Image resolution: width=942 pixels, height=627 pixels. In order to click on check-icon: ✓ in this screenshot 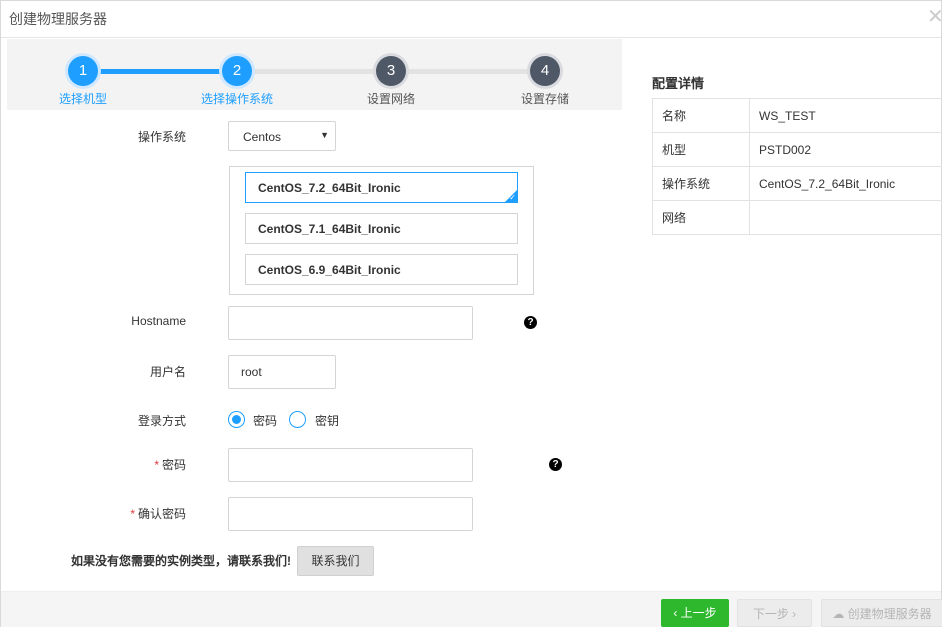, I will do `click(512, 197)`.